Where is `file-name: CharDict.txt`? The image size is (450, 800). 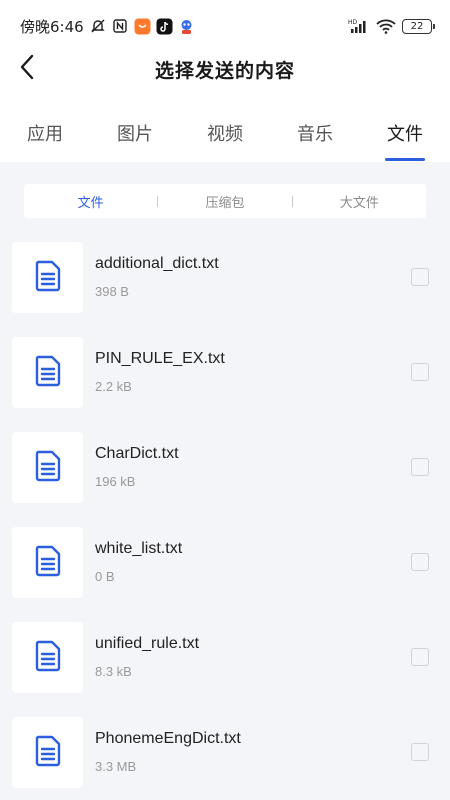 file-name: CharDict.txt is located at coordinates (137, 453).